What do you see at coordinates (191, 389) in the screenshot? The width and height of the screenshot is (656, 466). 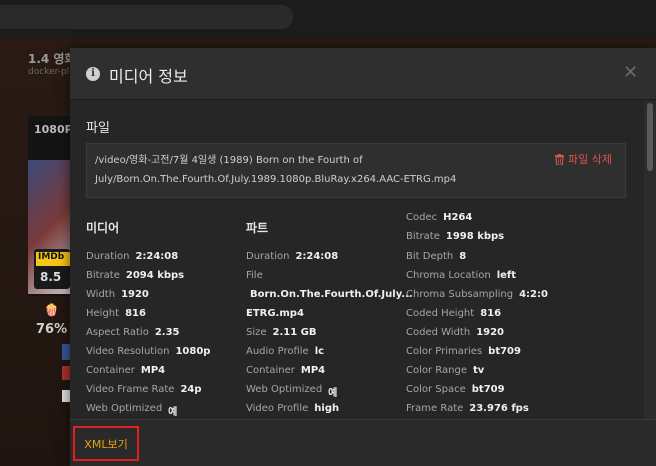 I see `media-value: 24p` at bounding box center [191, 389].